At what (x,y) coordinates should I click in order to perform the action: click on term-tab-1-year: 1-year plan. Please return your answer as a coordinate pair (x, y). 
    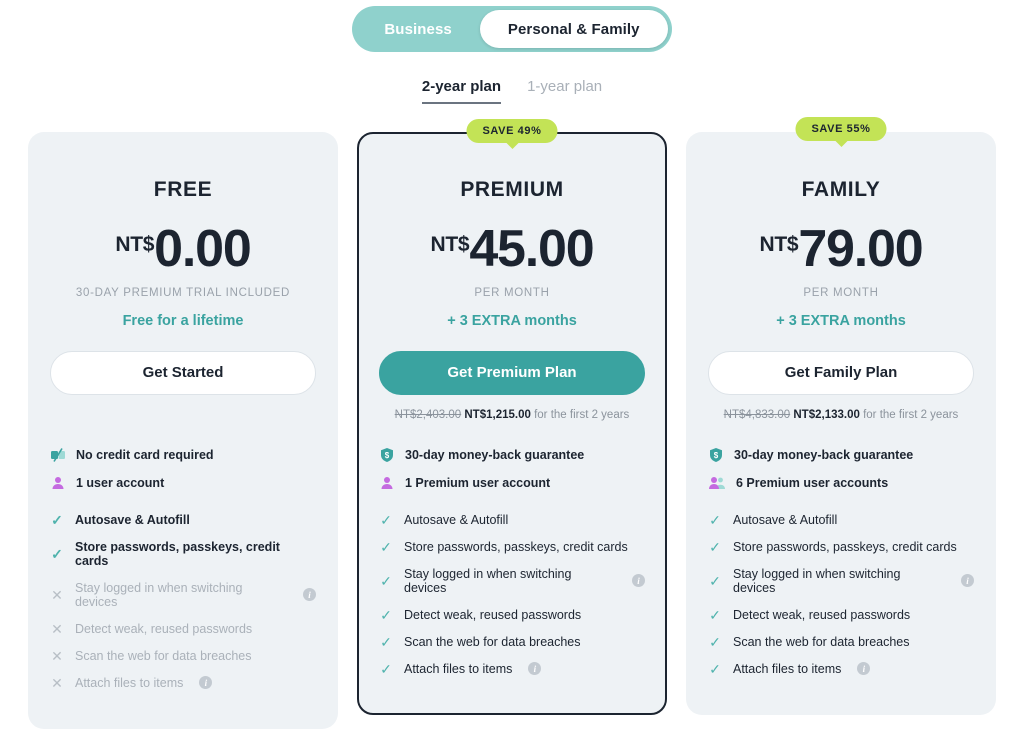
    Looking at the image, I should click on (564, 91).